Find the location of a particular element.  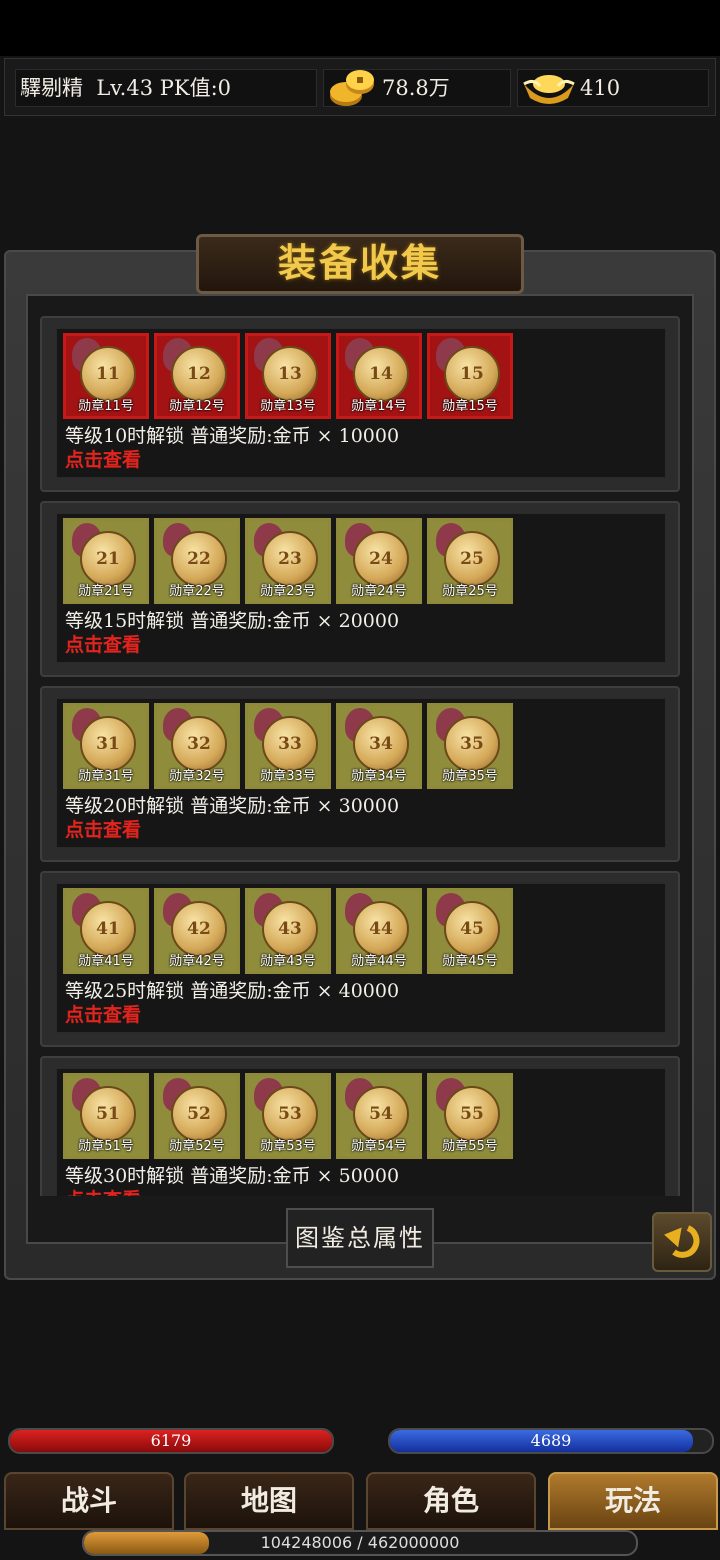

medal-icon: 25 is located at coordinates (472, 559).